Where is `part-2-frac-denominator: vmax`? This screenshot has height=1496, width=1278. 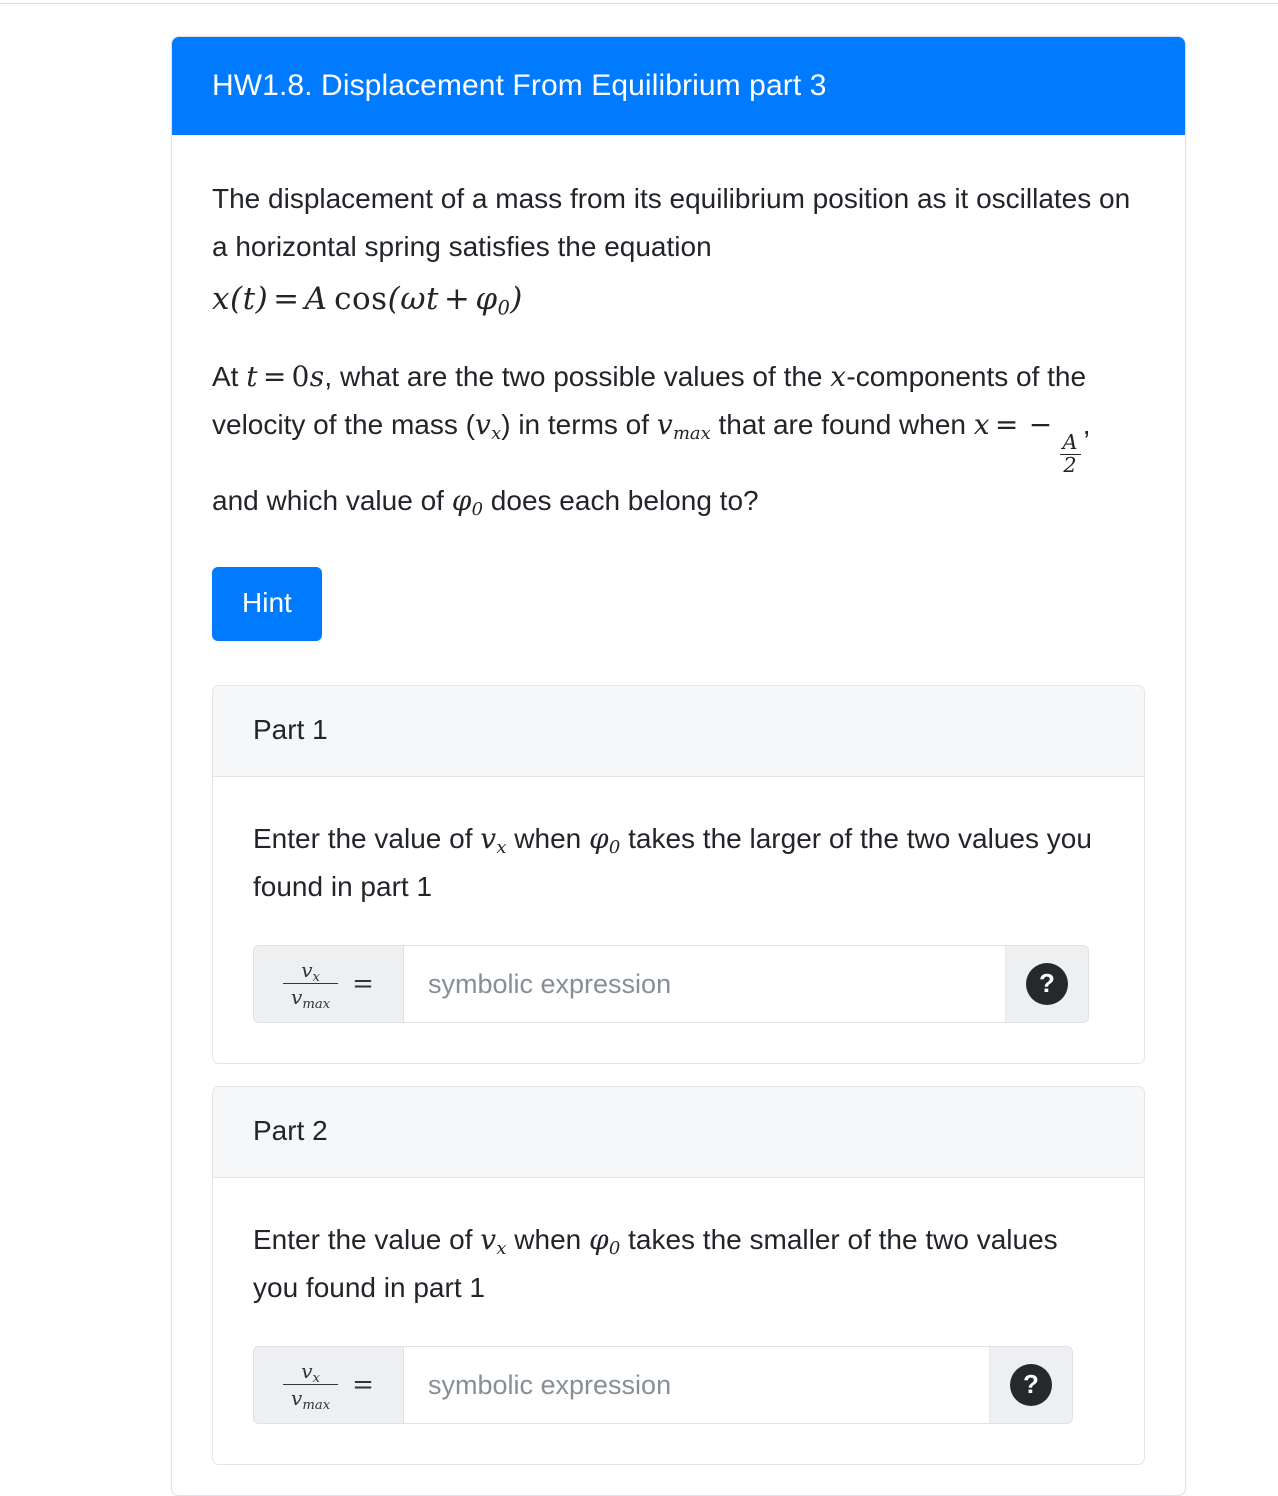
part-2-frac-denominator: vmax is located at coordinates (311, 1399).